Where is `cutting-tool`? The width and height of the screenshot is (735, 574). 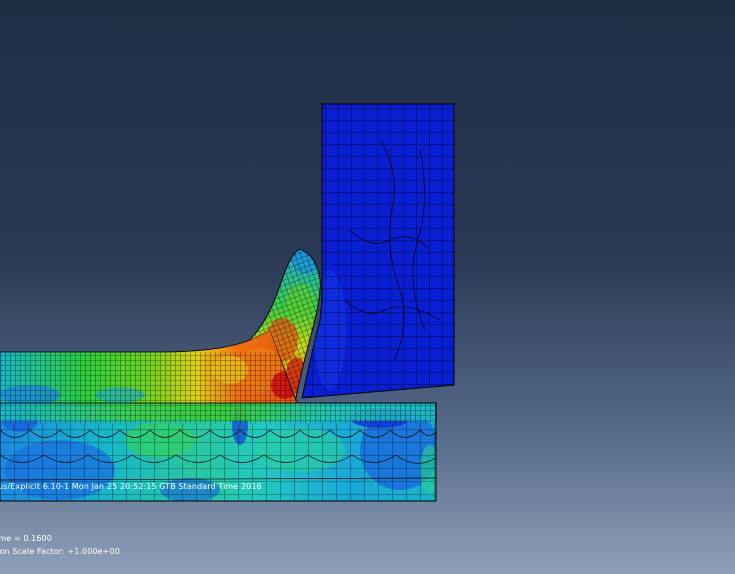
cutting-tool is located at coordinates (380, 250).